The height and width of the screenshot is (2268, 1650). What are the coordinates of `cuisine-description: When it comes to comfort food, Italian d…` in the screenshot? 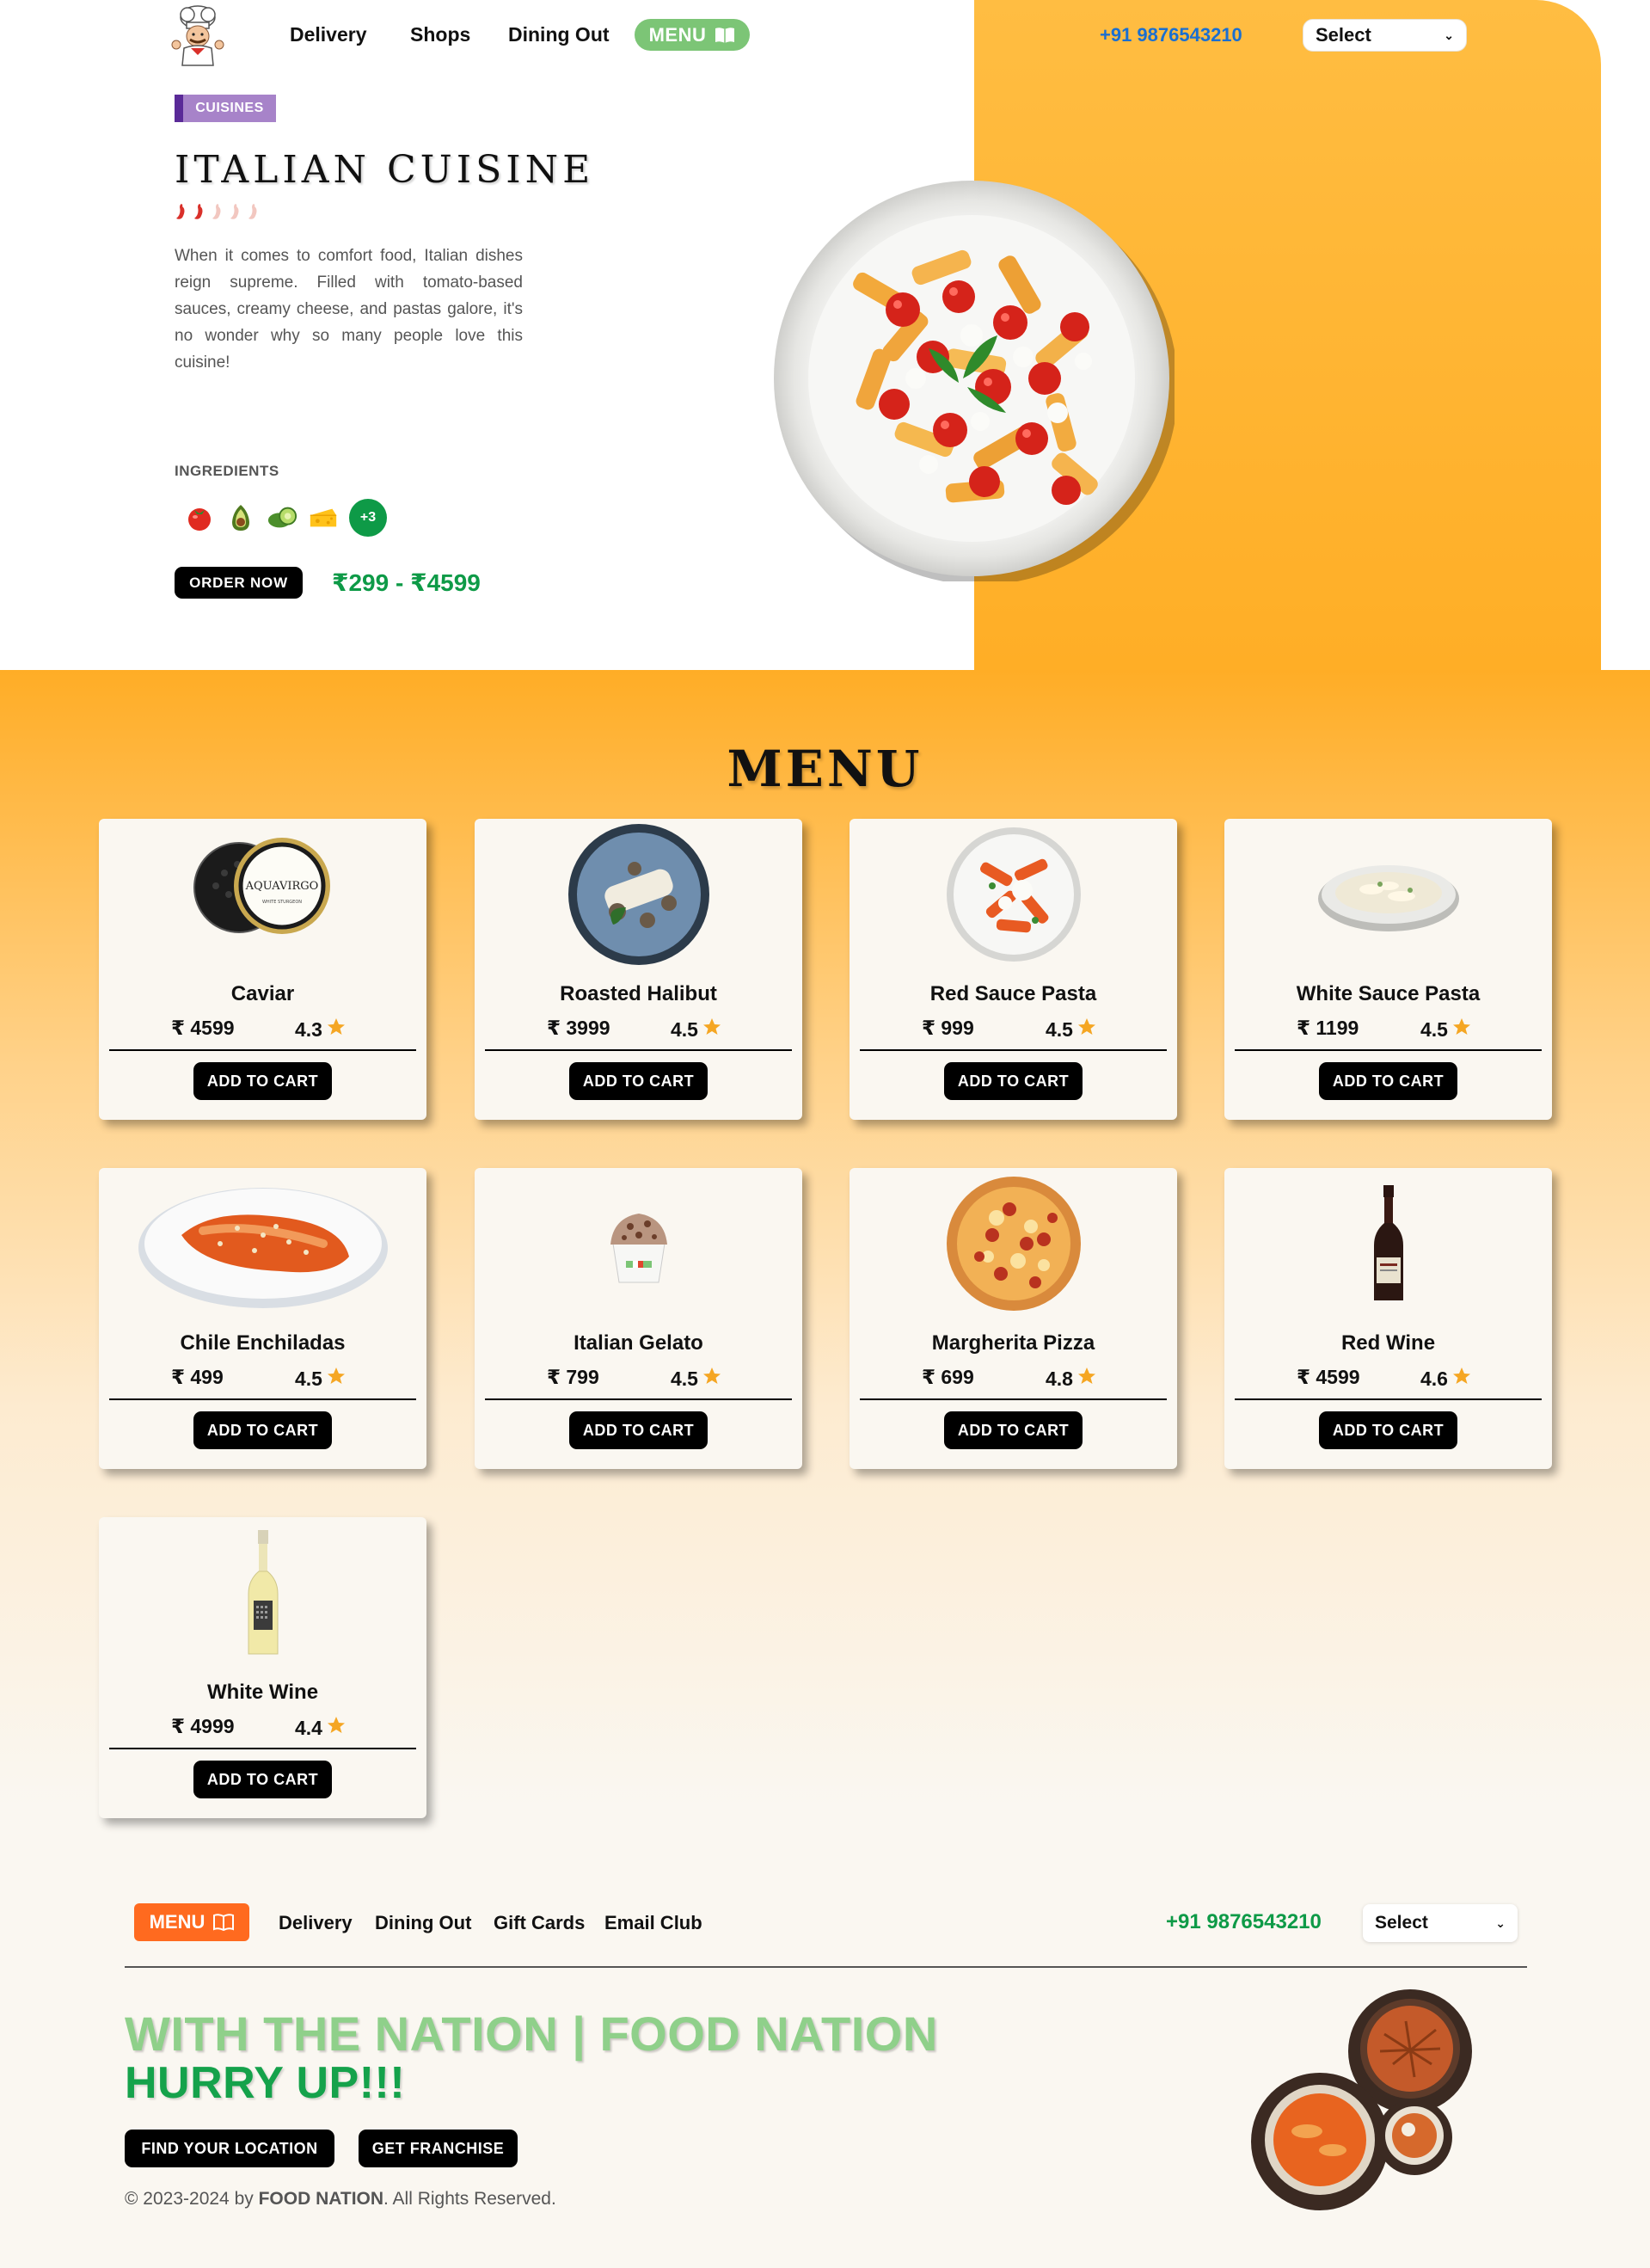 It's located at (349, 309).